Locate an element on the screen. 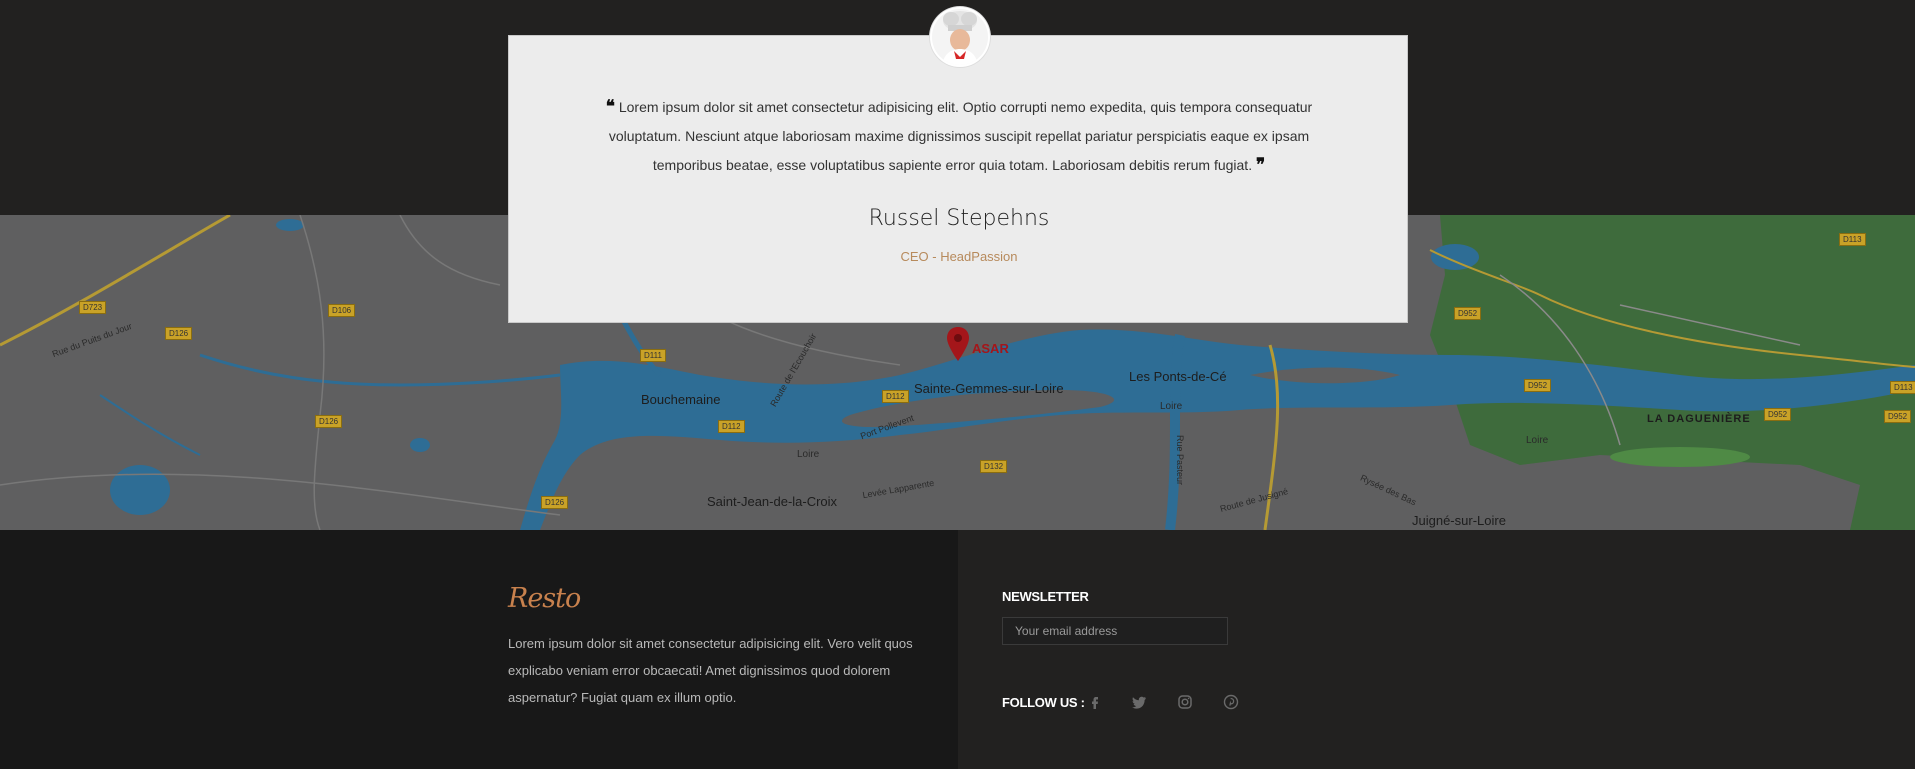 Image resolution: width=1915 pixels, height=769 pixels. facebook-icon is located at coordinates (1095, 702).